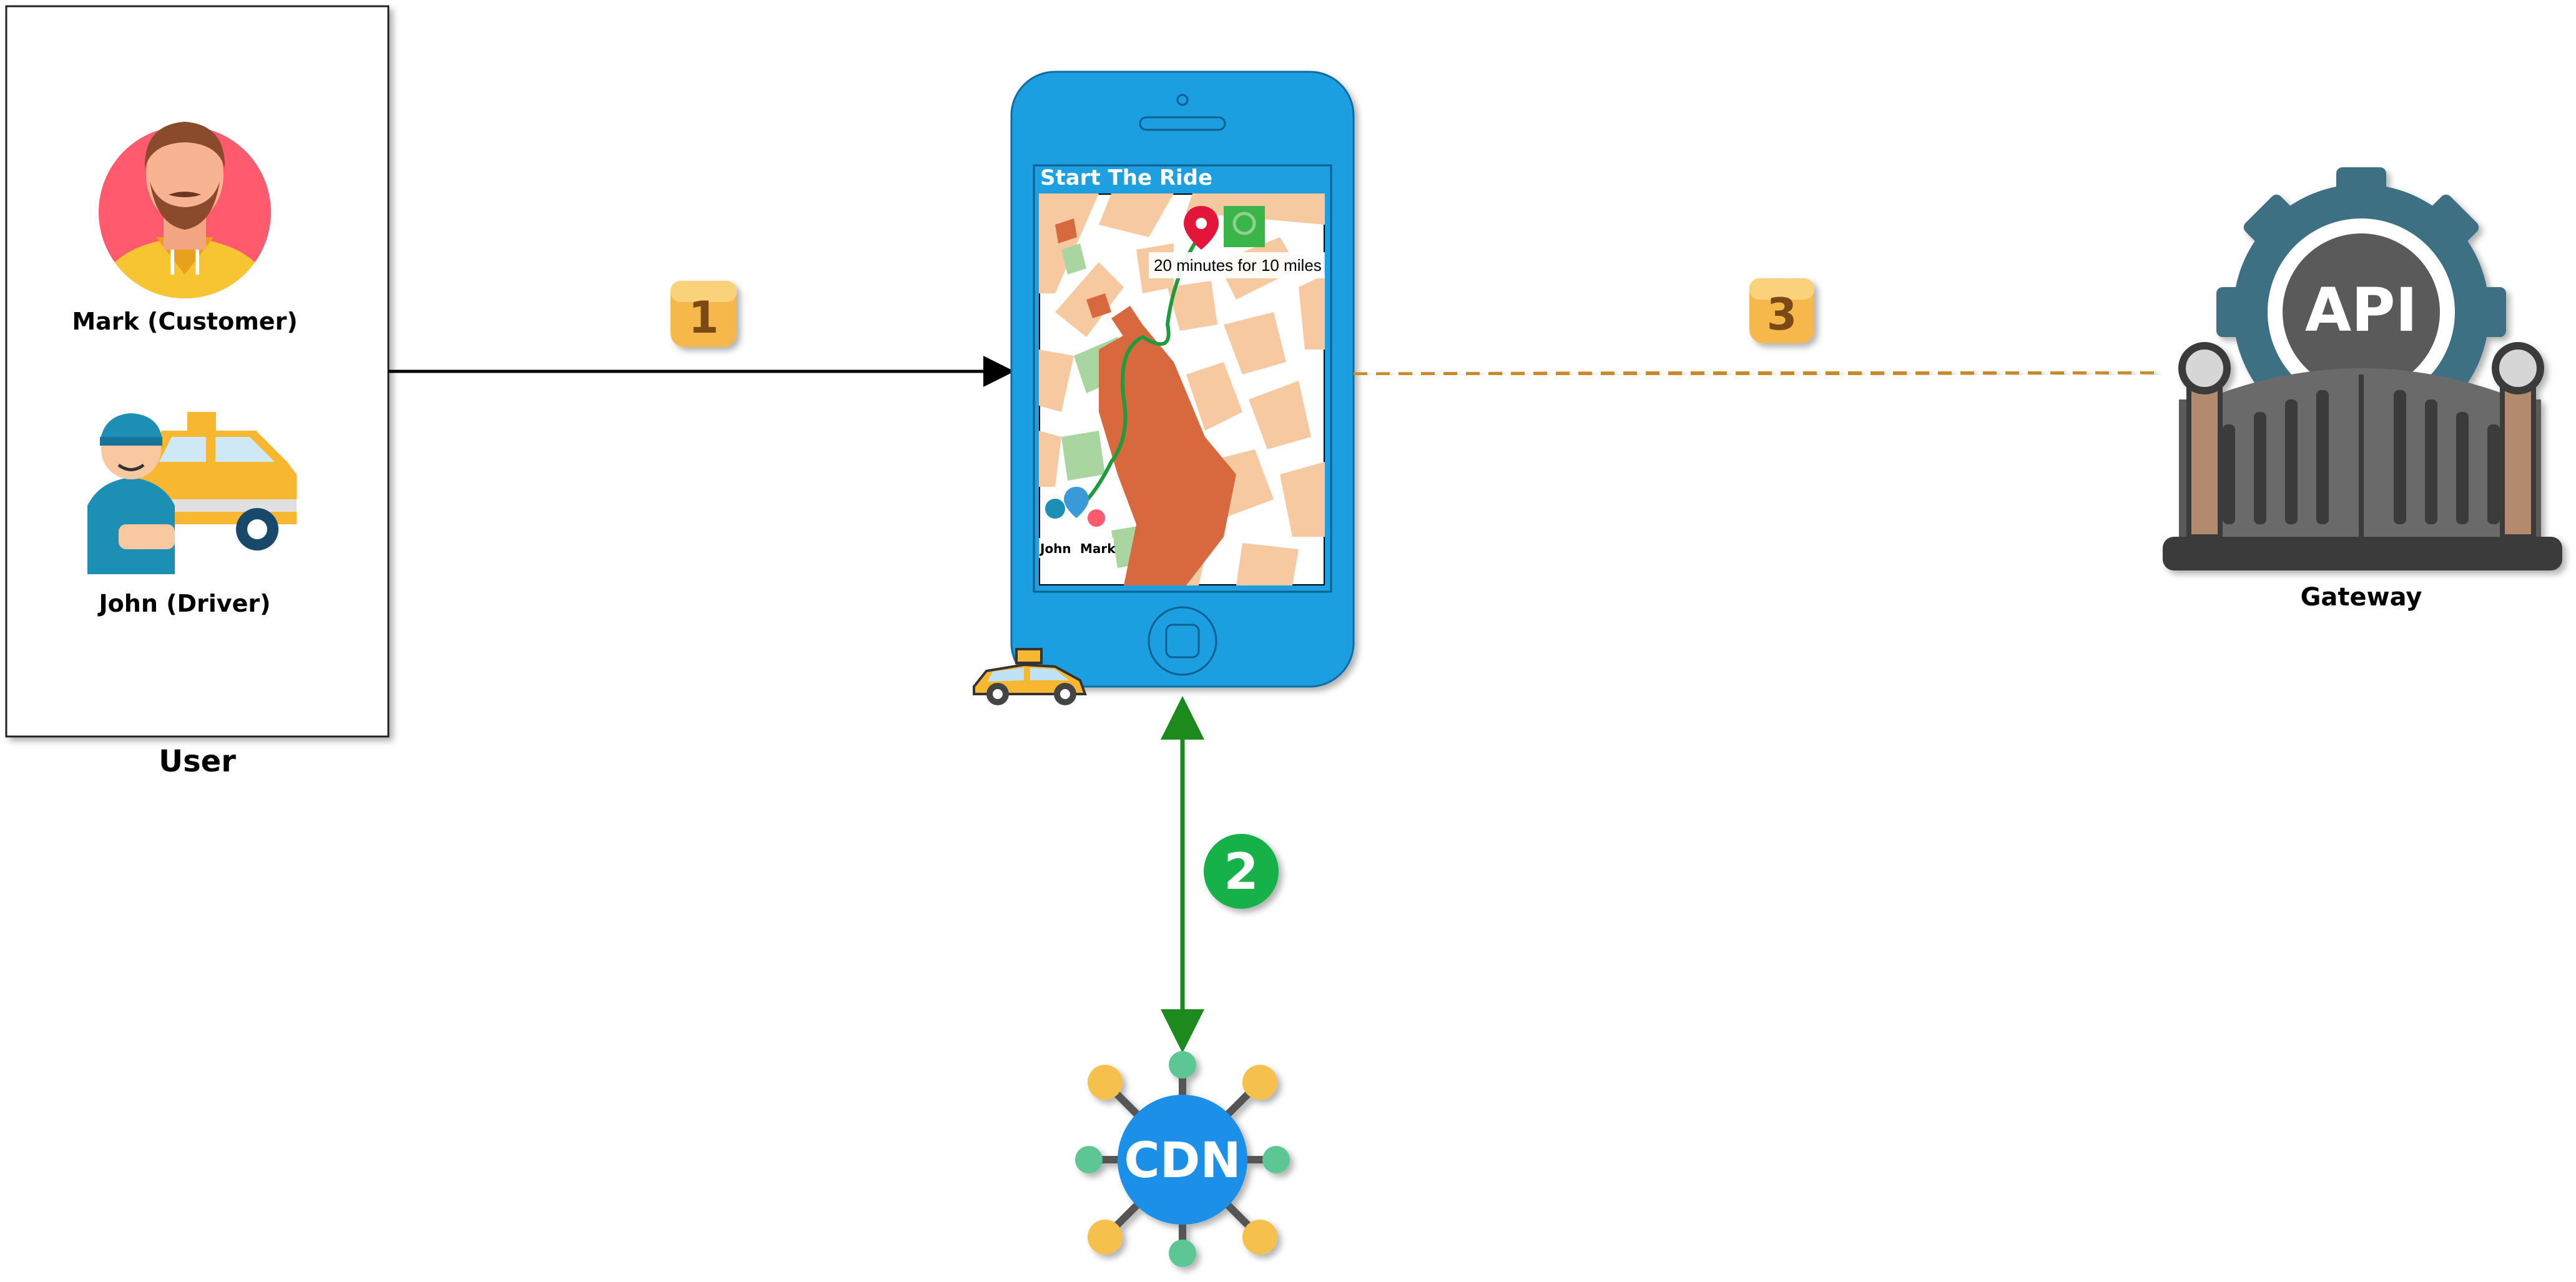 This screenshot has width=2576, height=1282. I want to click on customer-pin-label: Mark, so click(1098, 548).